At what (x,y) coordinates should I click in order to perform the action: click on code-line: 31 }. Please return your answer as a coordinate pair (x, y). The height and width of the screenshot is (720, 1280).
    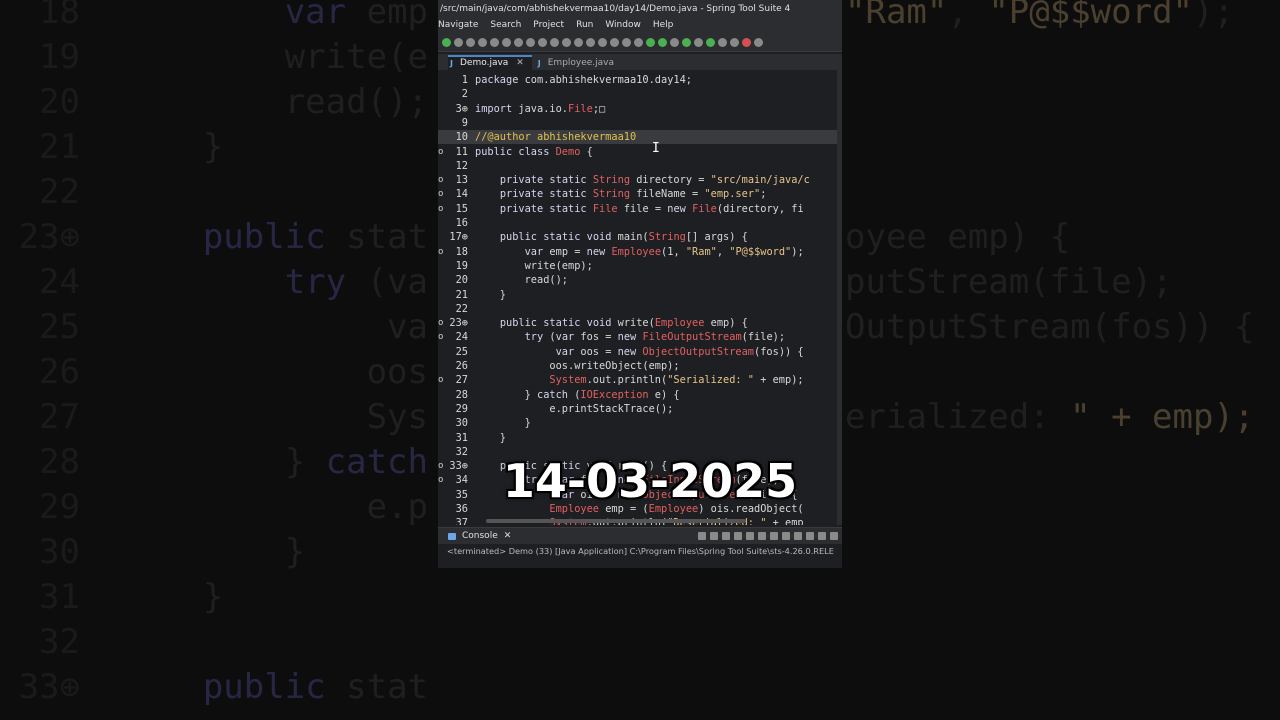
    Looking at the image, I should click on (638, 438).